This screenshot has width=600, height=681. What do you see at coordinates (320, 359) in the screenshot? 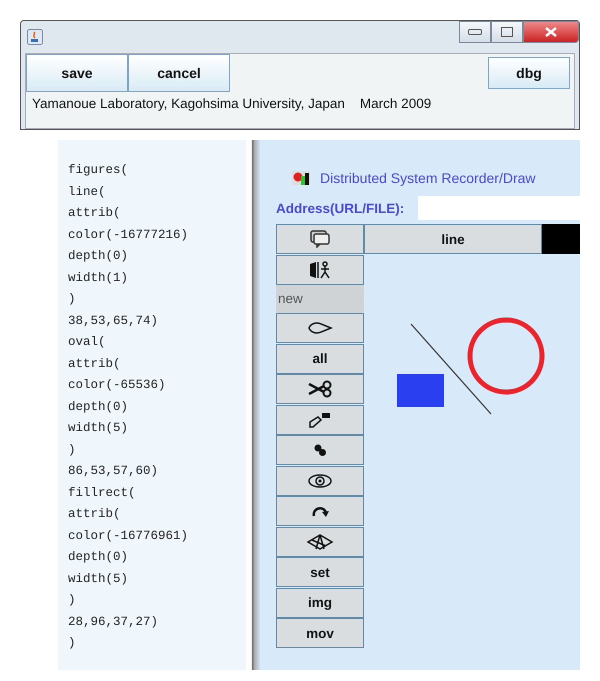
I see `tool-button: all` at bounding box center [320, 359].